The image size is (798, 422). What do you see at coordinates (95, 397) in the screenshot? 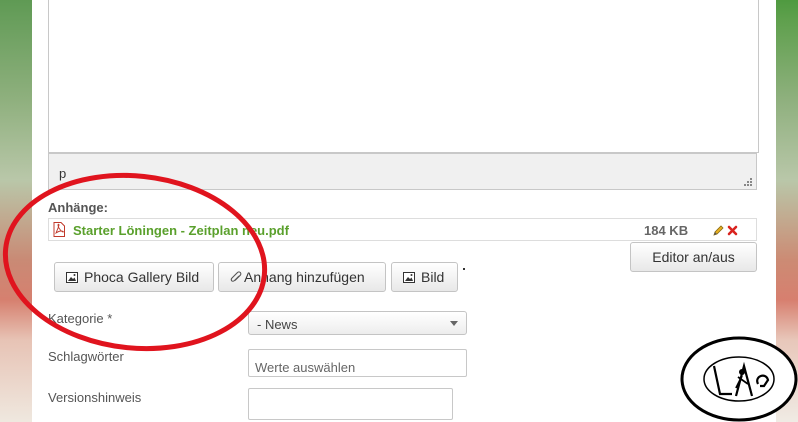
I see `version-note-label: Versionshinweis` at bounding box center [95, 397].